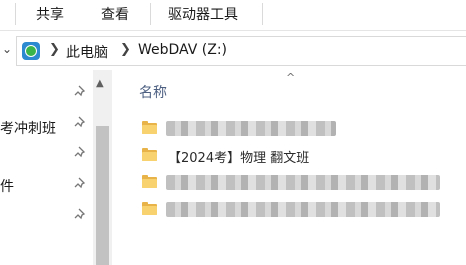 The height and width of the screenshot is (265, 466). What do you see at coordinates (7, 49) in the screenshot?
I see `recent-locations-icon: ⌄` at bounding box center [7, 49].